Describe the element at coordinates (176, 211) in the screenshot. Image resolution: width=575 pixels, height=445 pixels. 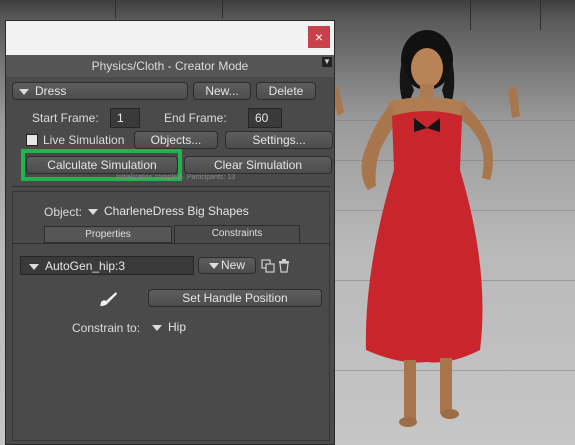
I see `object-dropdown-value: CharleneDress Big Shapes` at that location.